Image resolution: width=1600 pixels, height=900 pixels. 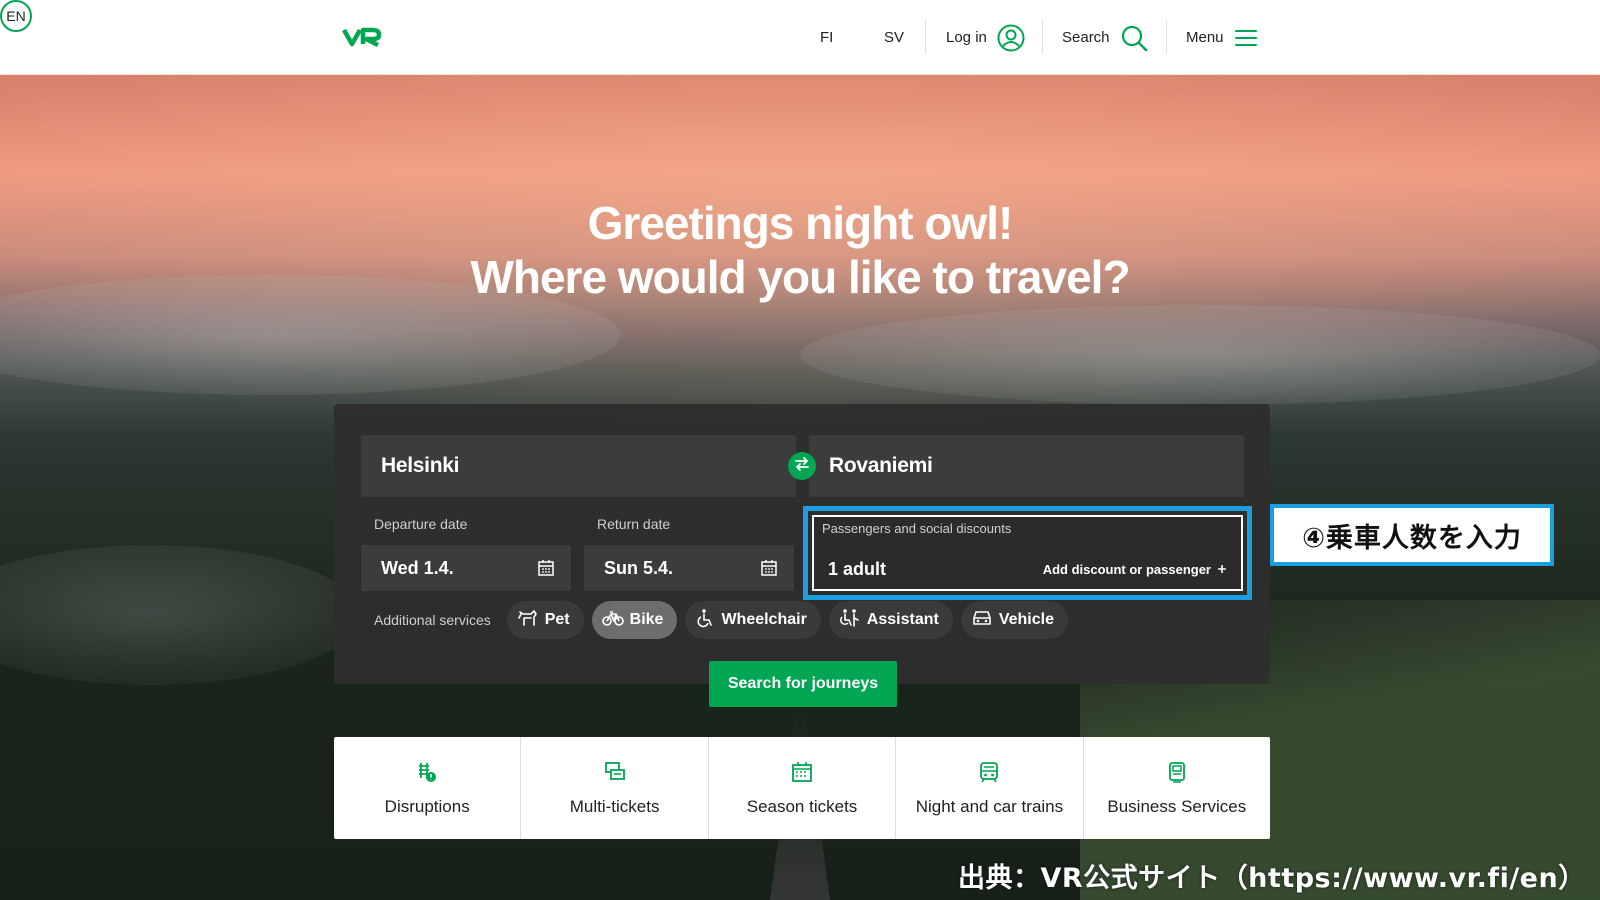 What do you see at coordinates (800, 37) in the screenshot?
I see `site-header: FI EN SV Log in Search Menu` at bounding box center [800, 37].